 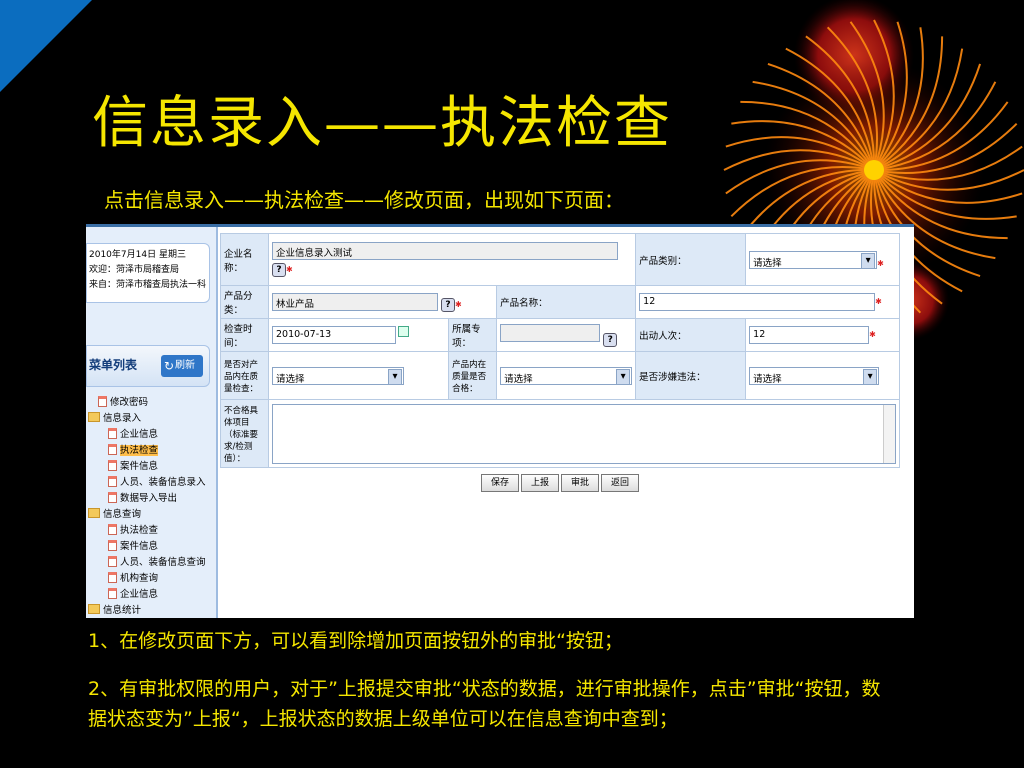 What do you see at coordinates (46, 46) in the screenshot?
I see `corner-accent` at bounding box center [46, 46].